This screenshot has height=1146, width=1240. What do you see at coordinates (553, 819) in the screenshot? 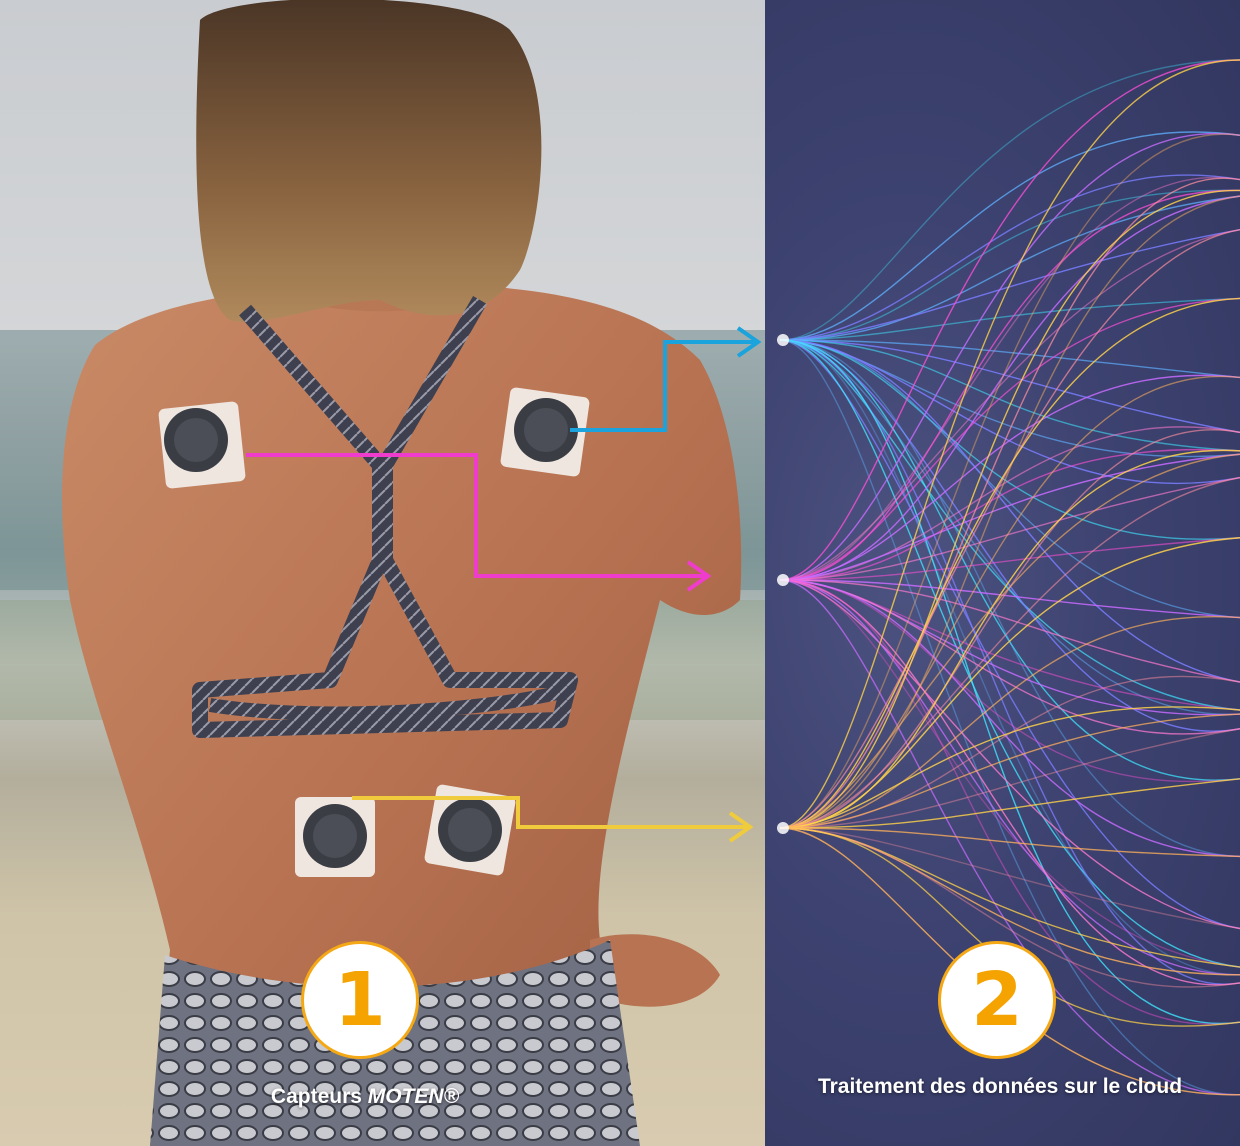
I see `arrow-yellow` at bounding box center [553, 819].